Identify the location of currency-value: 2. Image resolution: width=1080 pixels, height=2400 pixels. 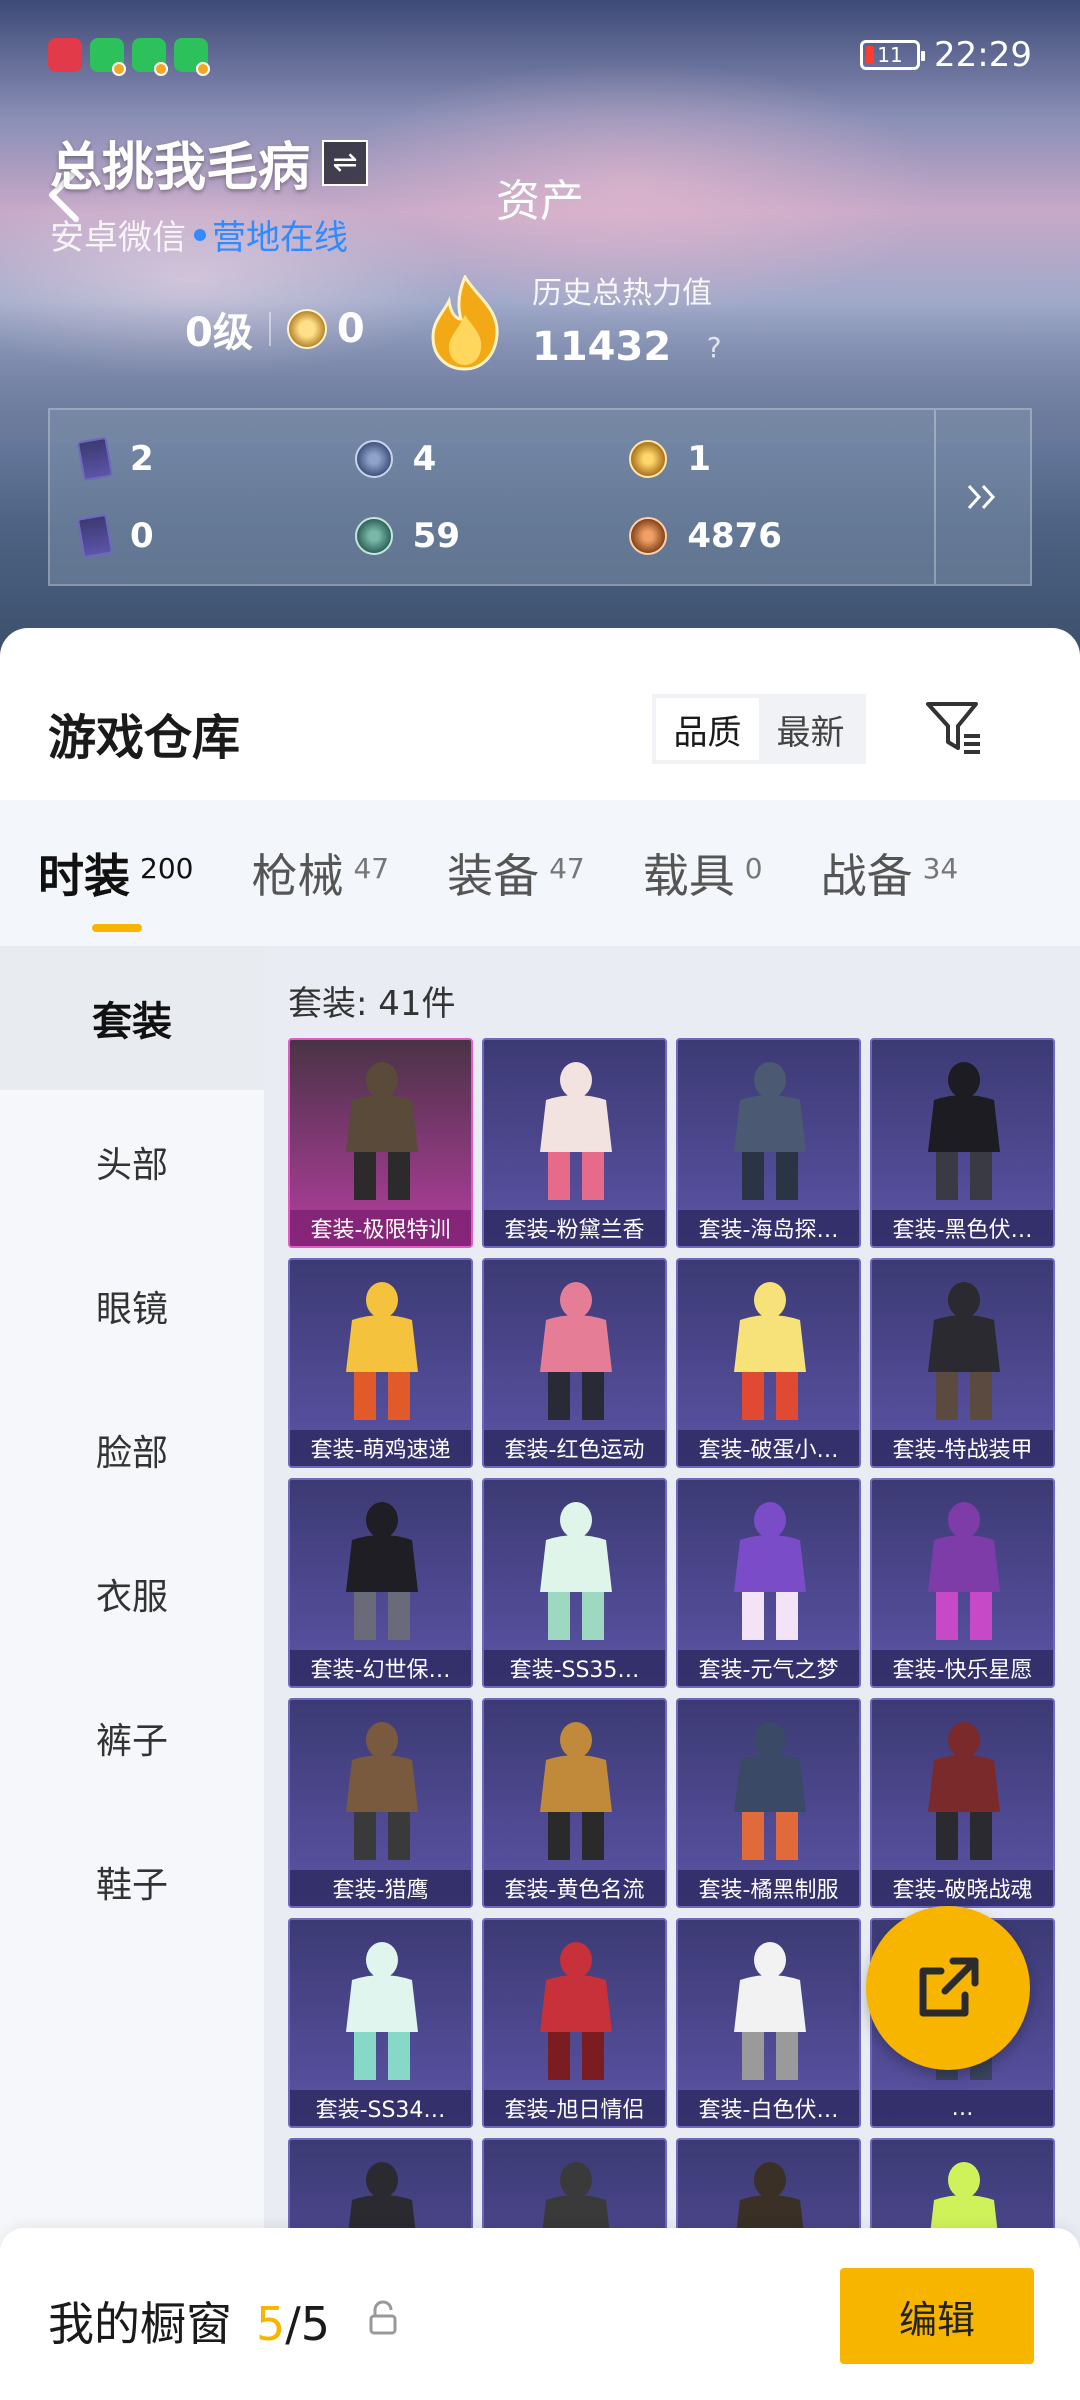
(142, 458).